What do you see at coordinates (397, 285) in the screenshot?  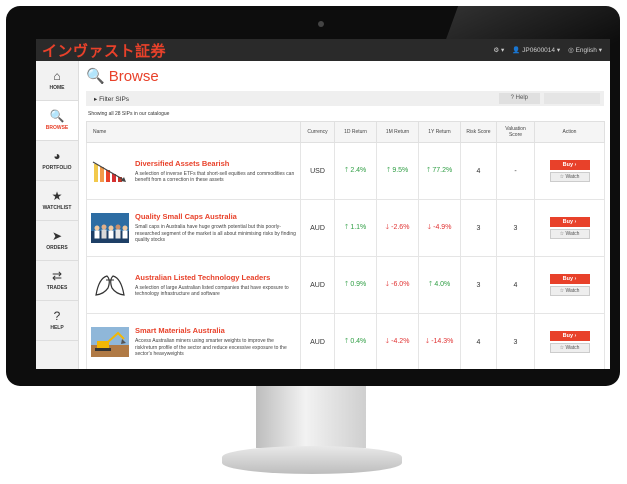 I see `return-1m-cell: 🡓 -6.0%` at bounding box center [397, 285].